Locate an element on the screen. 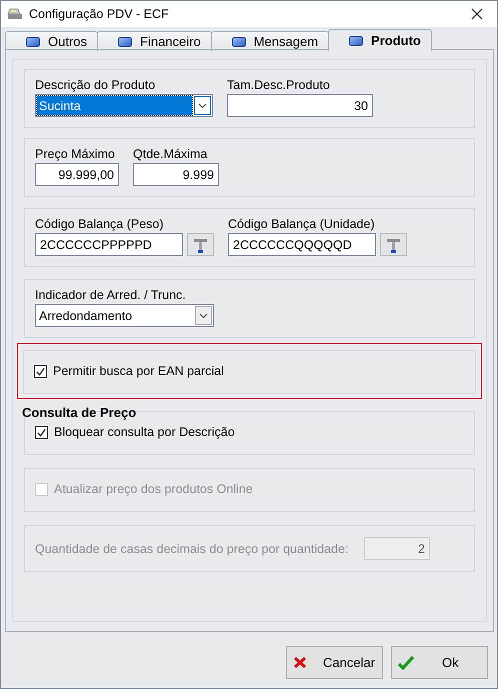  dropdown: Sucinta is located at coordinates (124, 105).